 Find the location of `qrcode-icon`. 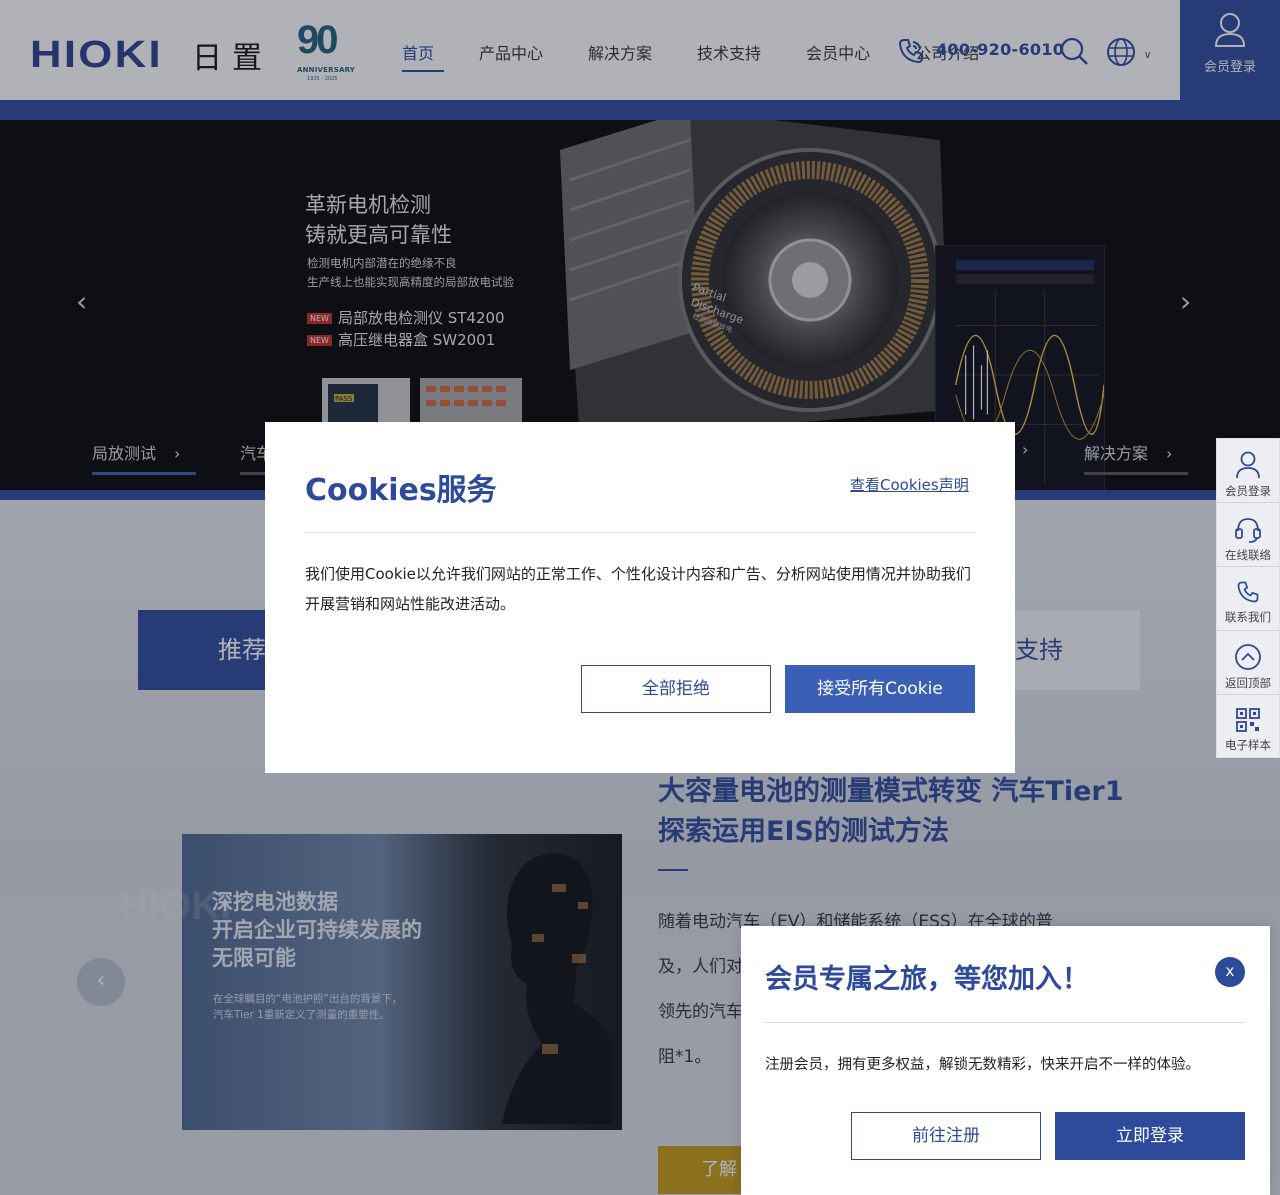

qrcode-icon is located at coordinates (1248, 720).